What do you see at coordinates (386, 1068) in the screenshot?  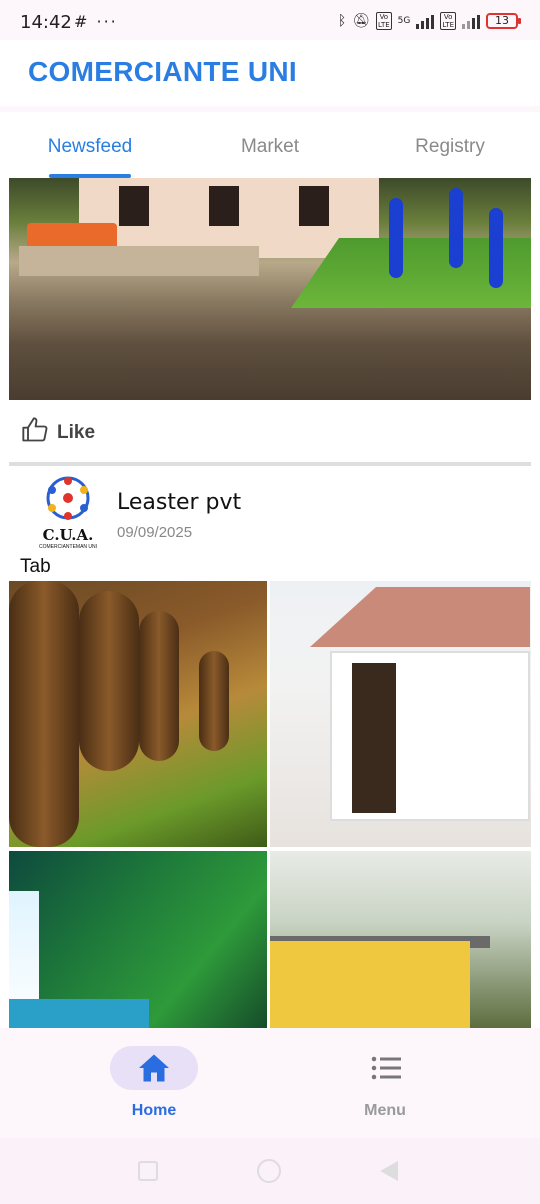 I see `menu-icon` at bounding box center [386, 1068].